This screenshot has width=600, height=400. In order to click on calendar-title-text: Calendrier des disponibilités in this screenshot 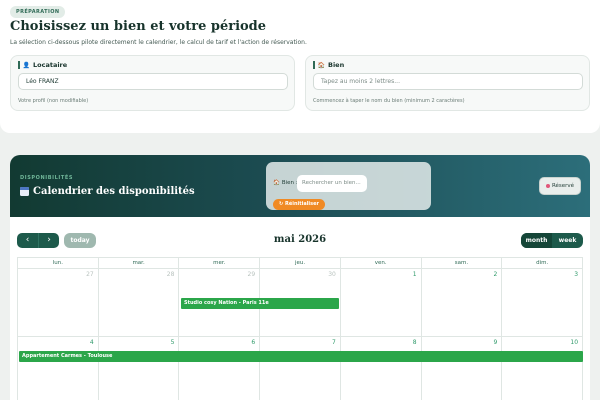, I will do `click(114, 191)`.